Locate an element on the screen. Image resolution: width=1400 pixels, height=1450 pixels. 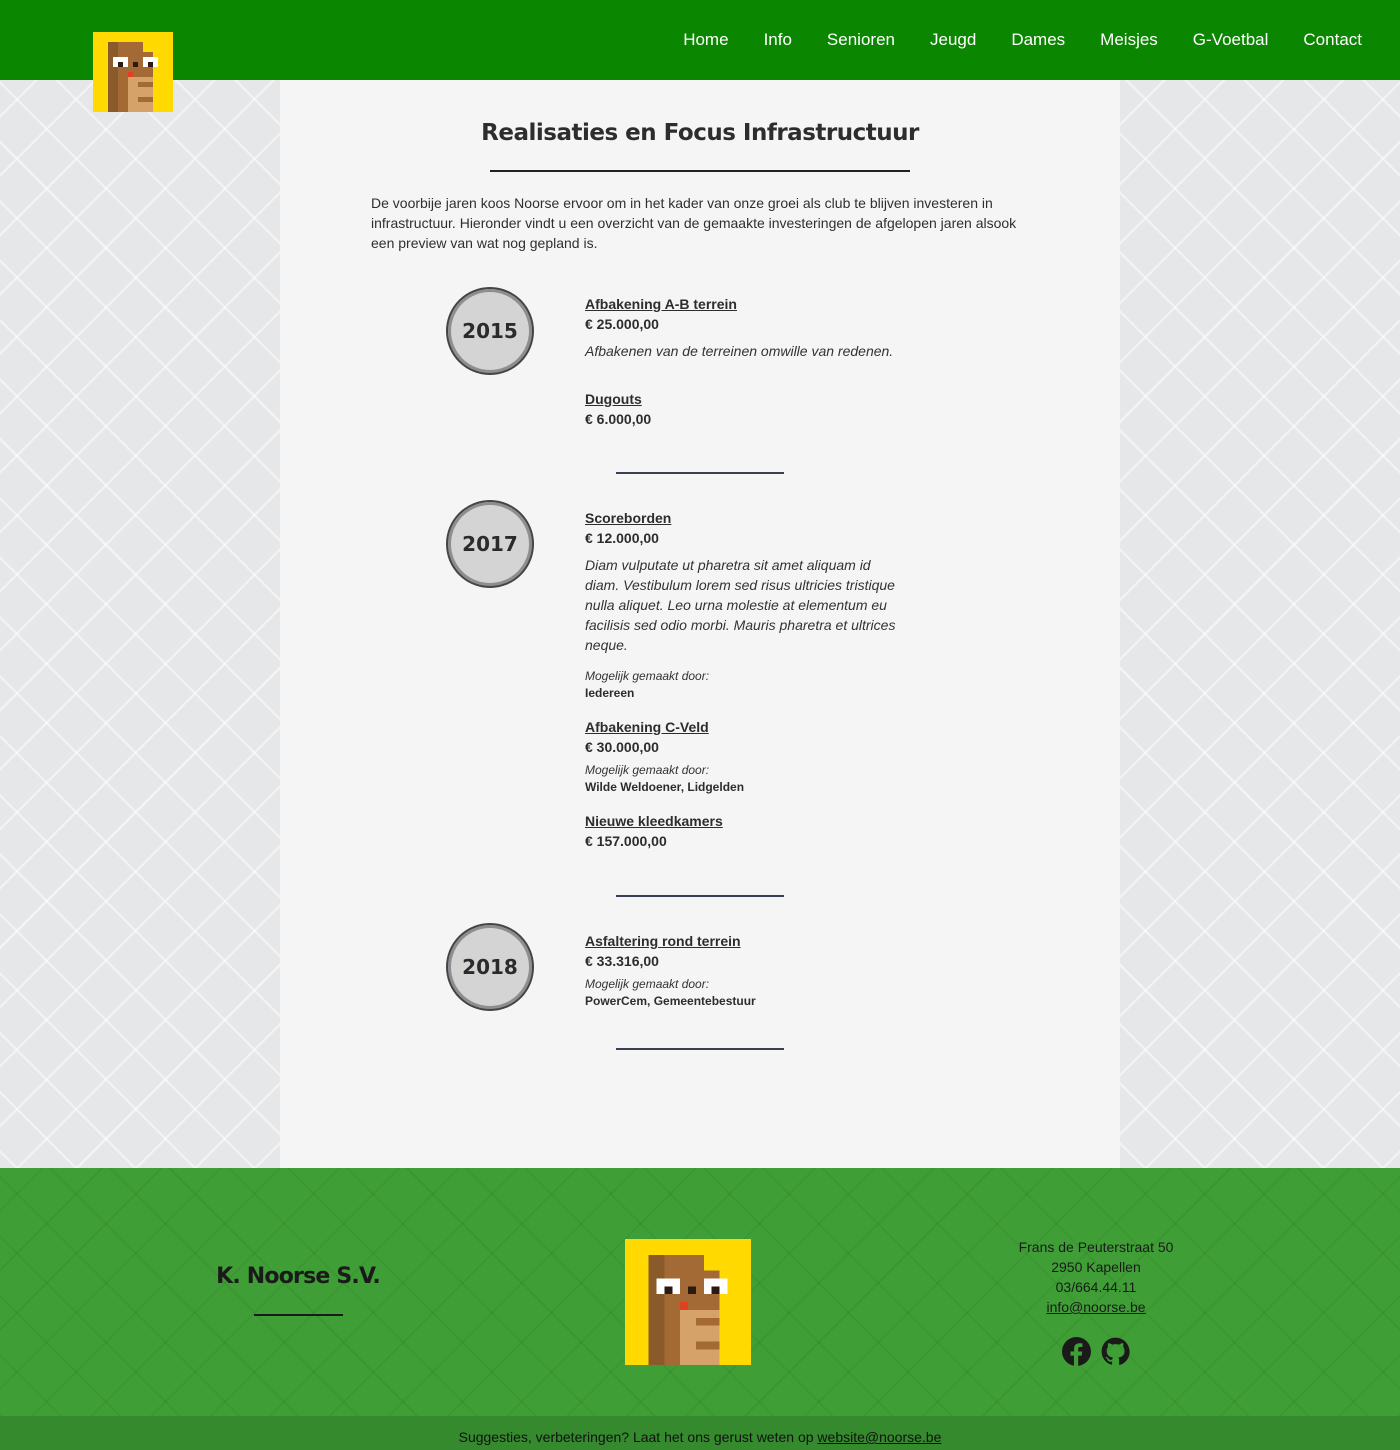
item-title-link: Nieuwe kleedkamers is located at coordinates (750, 821).